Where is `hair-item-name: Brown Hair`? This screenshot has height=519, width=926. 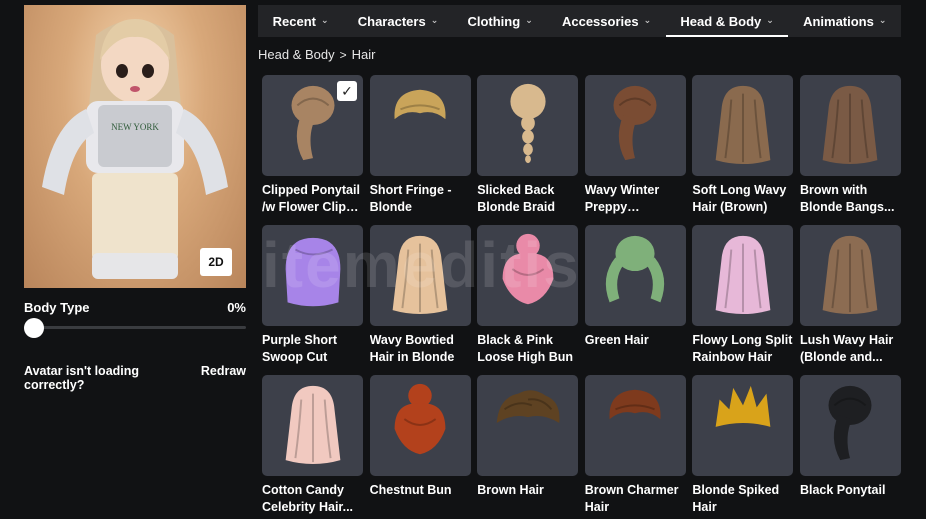
hair-item-name: Brown Hair is located at coordinates (510, 490).